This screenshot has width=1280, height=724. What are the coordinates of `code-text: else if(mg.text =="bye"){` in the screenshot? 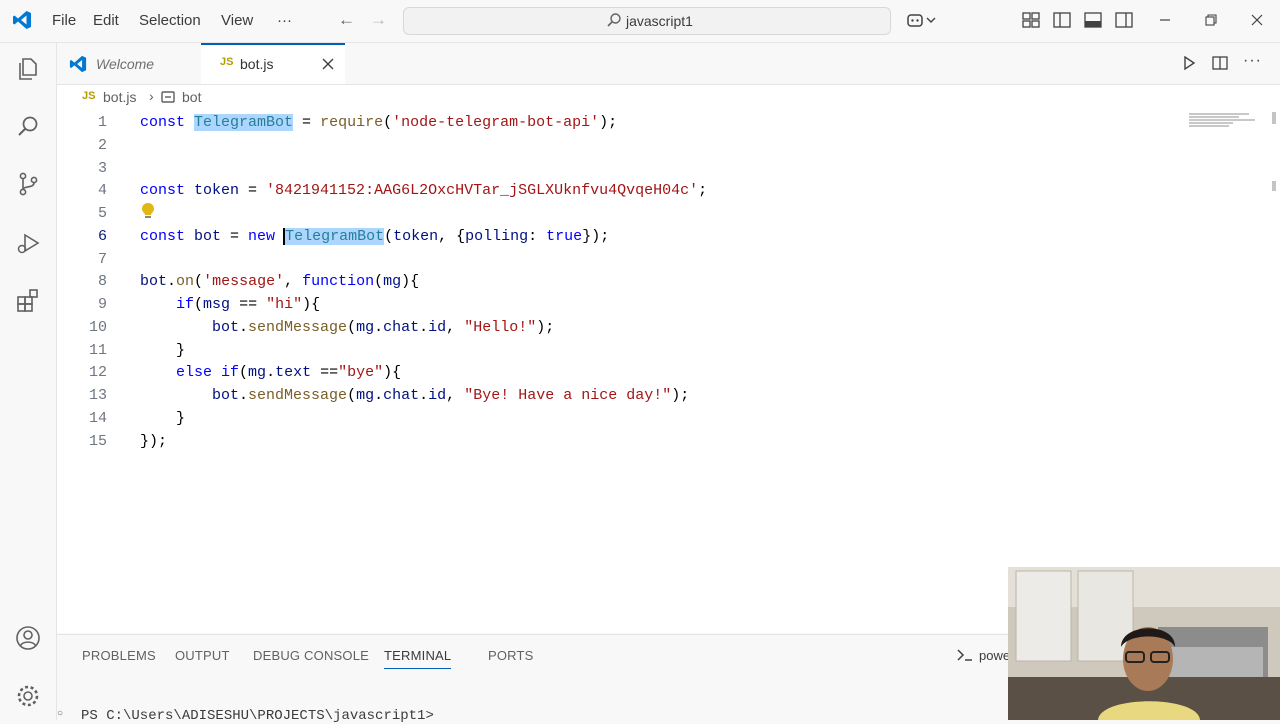 It's located at (270, 372).